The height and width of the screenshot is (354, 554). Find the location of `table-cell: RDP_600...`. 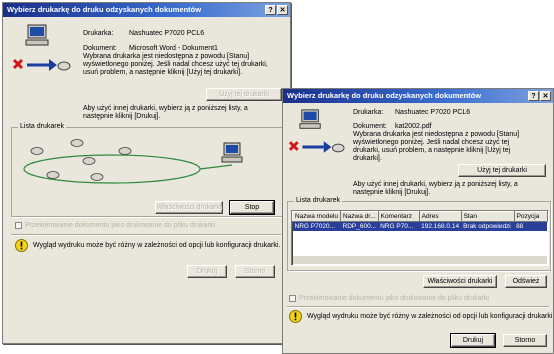

table-cell: RDP_600... is located at coordinates (359, 226).